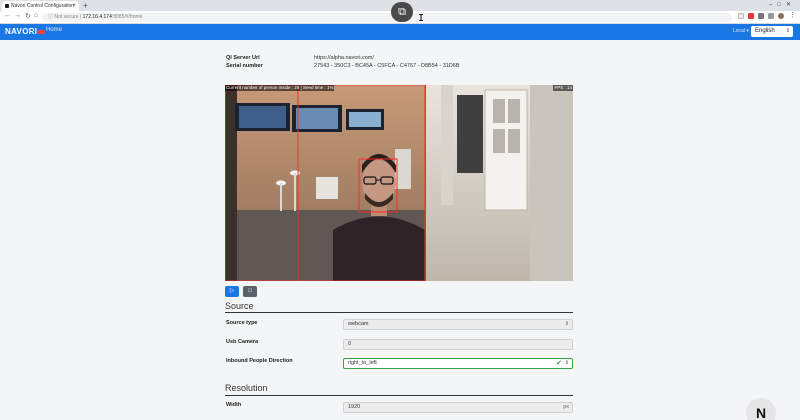 The image size is (800, 420). Describe the element at coordinates (362, 363) in the screenshot. I see `inbound-direction-value: right_to_left` at that location.